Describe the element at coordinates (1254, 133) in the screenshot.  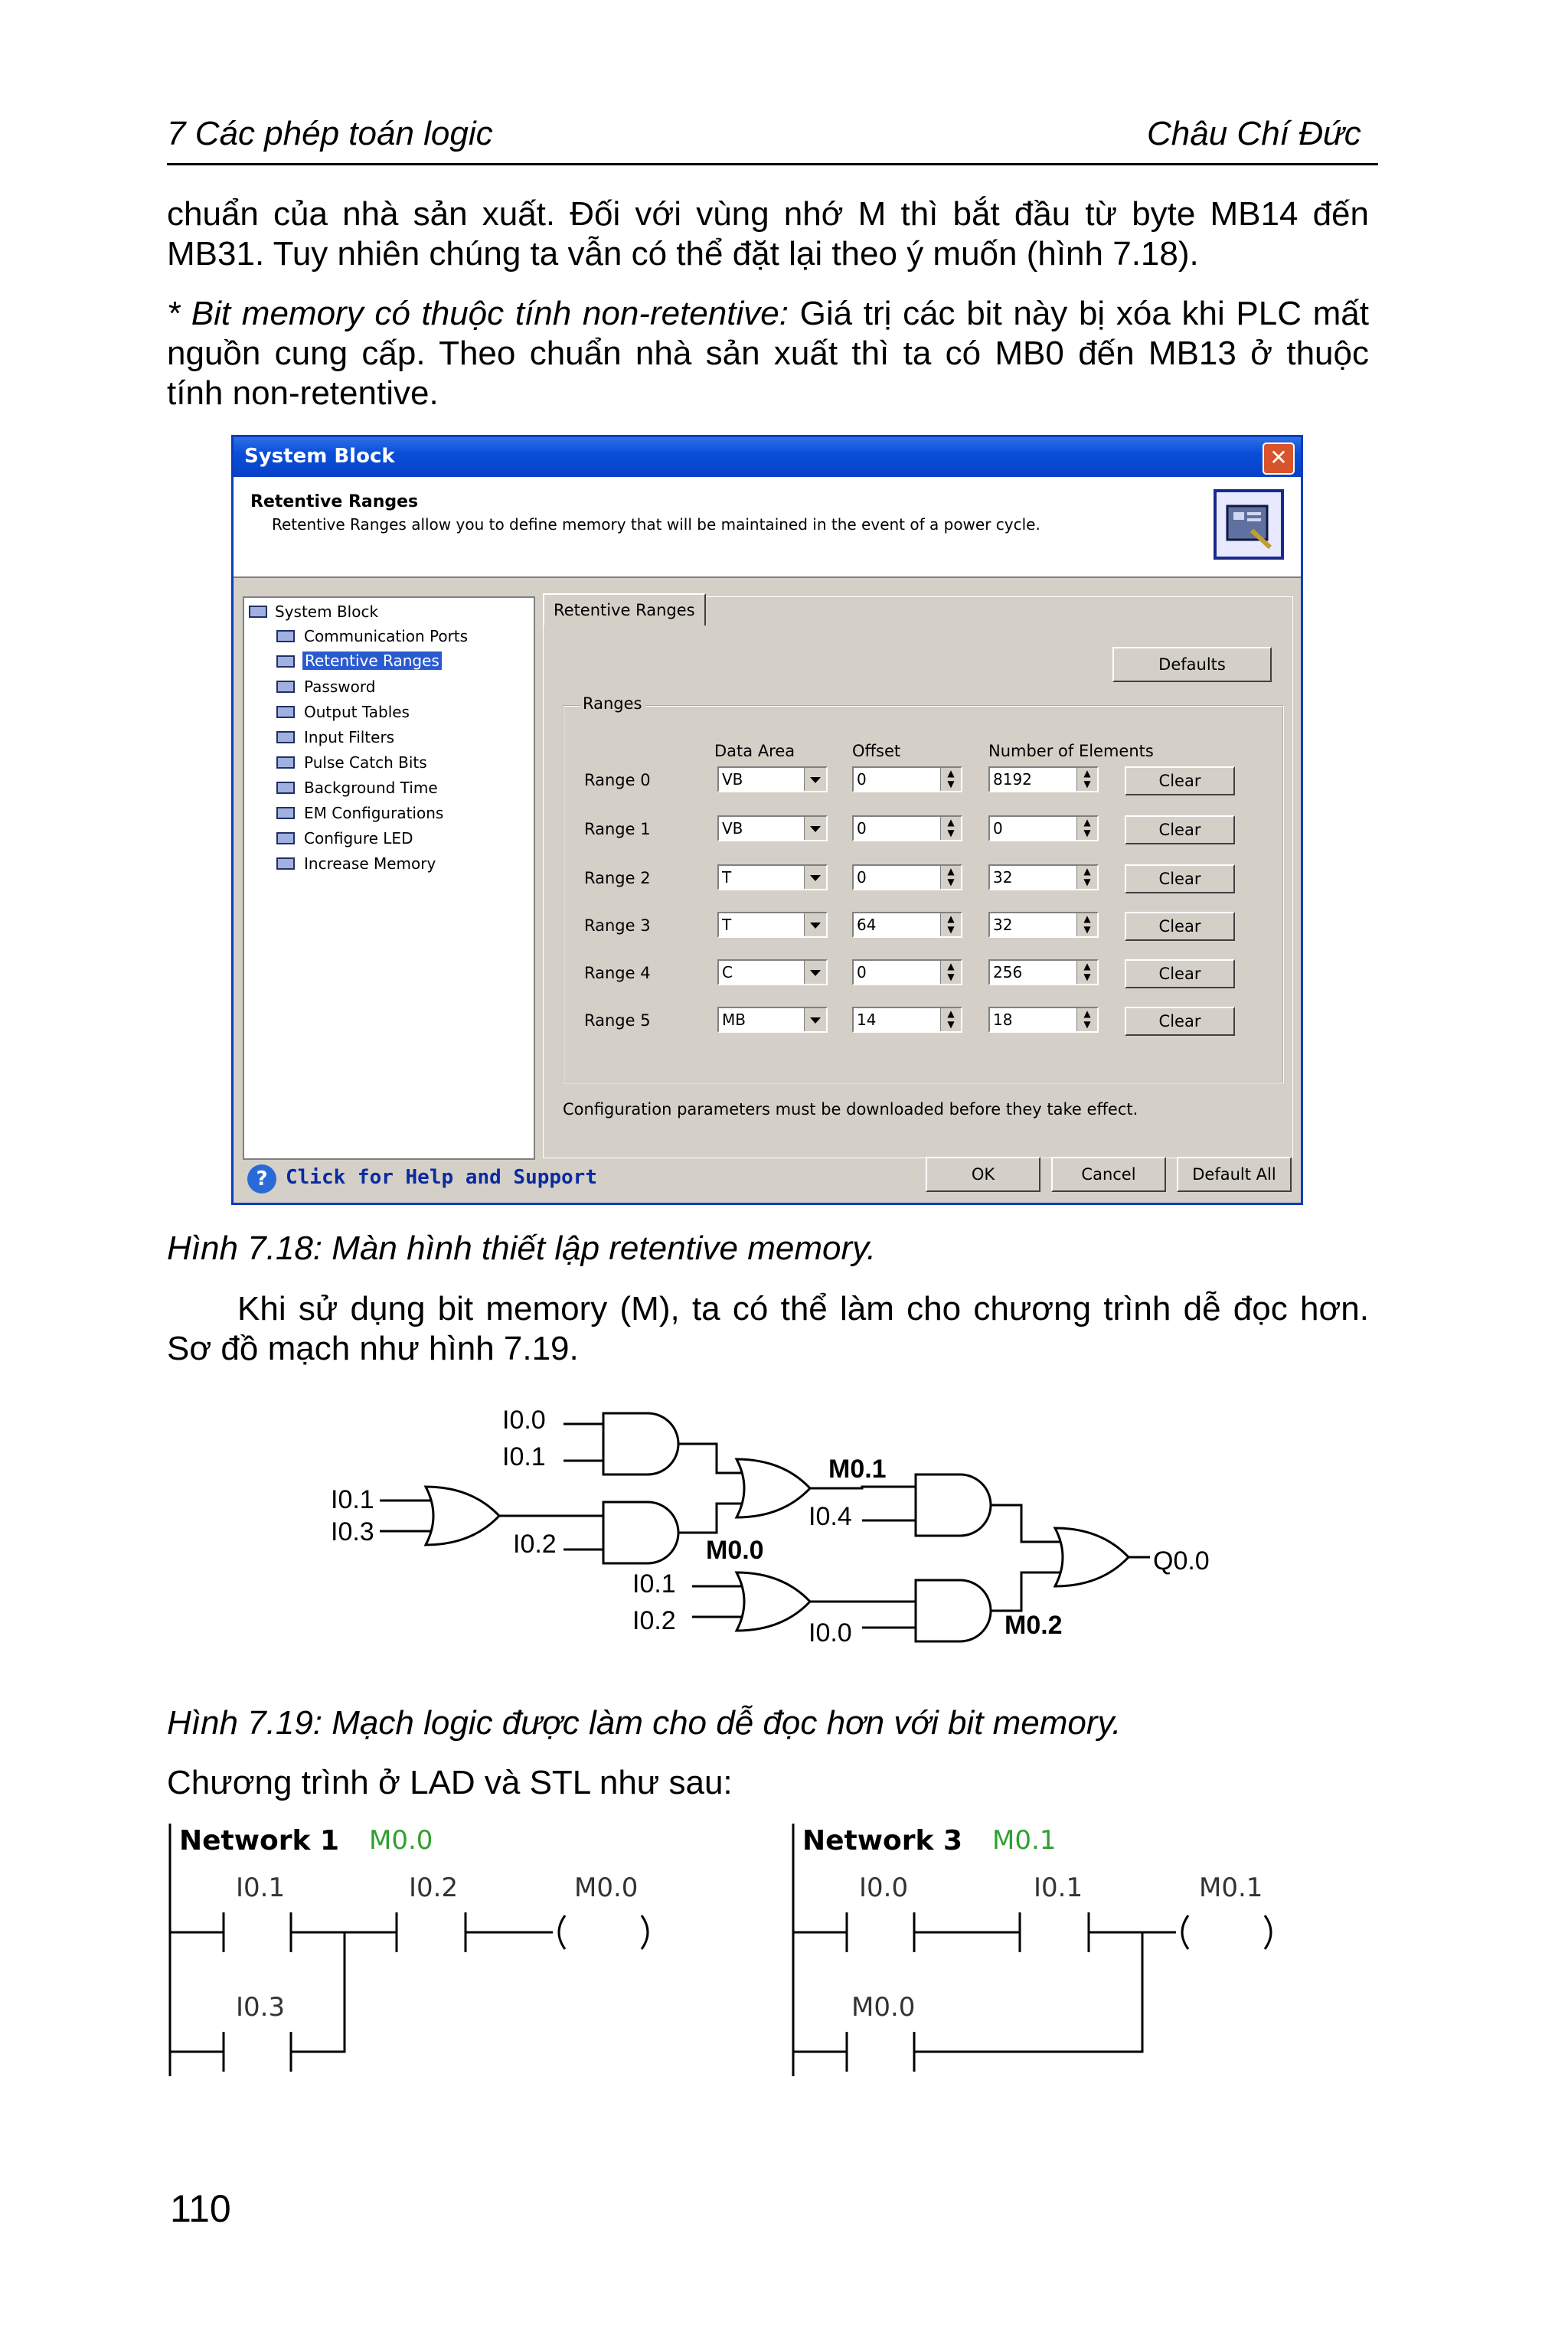
I see `author-header: Châu Chí Đức` at that location.